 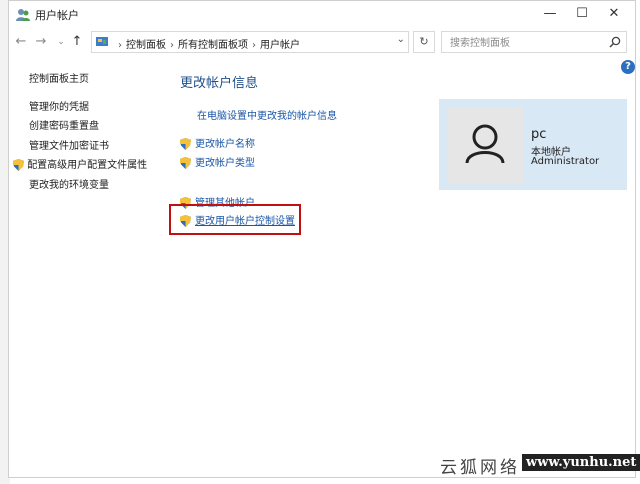 I want to click on search-box, so click(x=534, y=42).